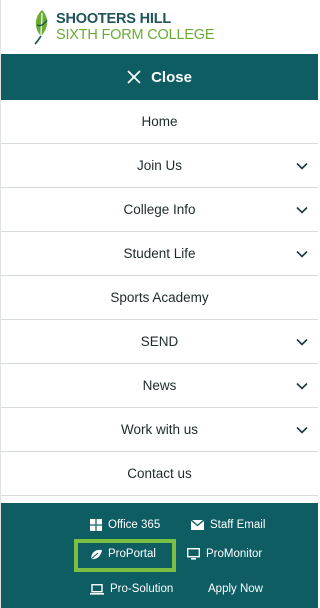 The image size is (320, 608). I want to click on monitor-icon, so click(193, 554).